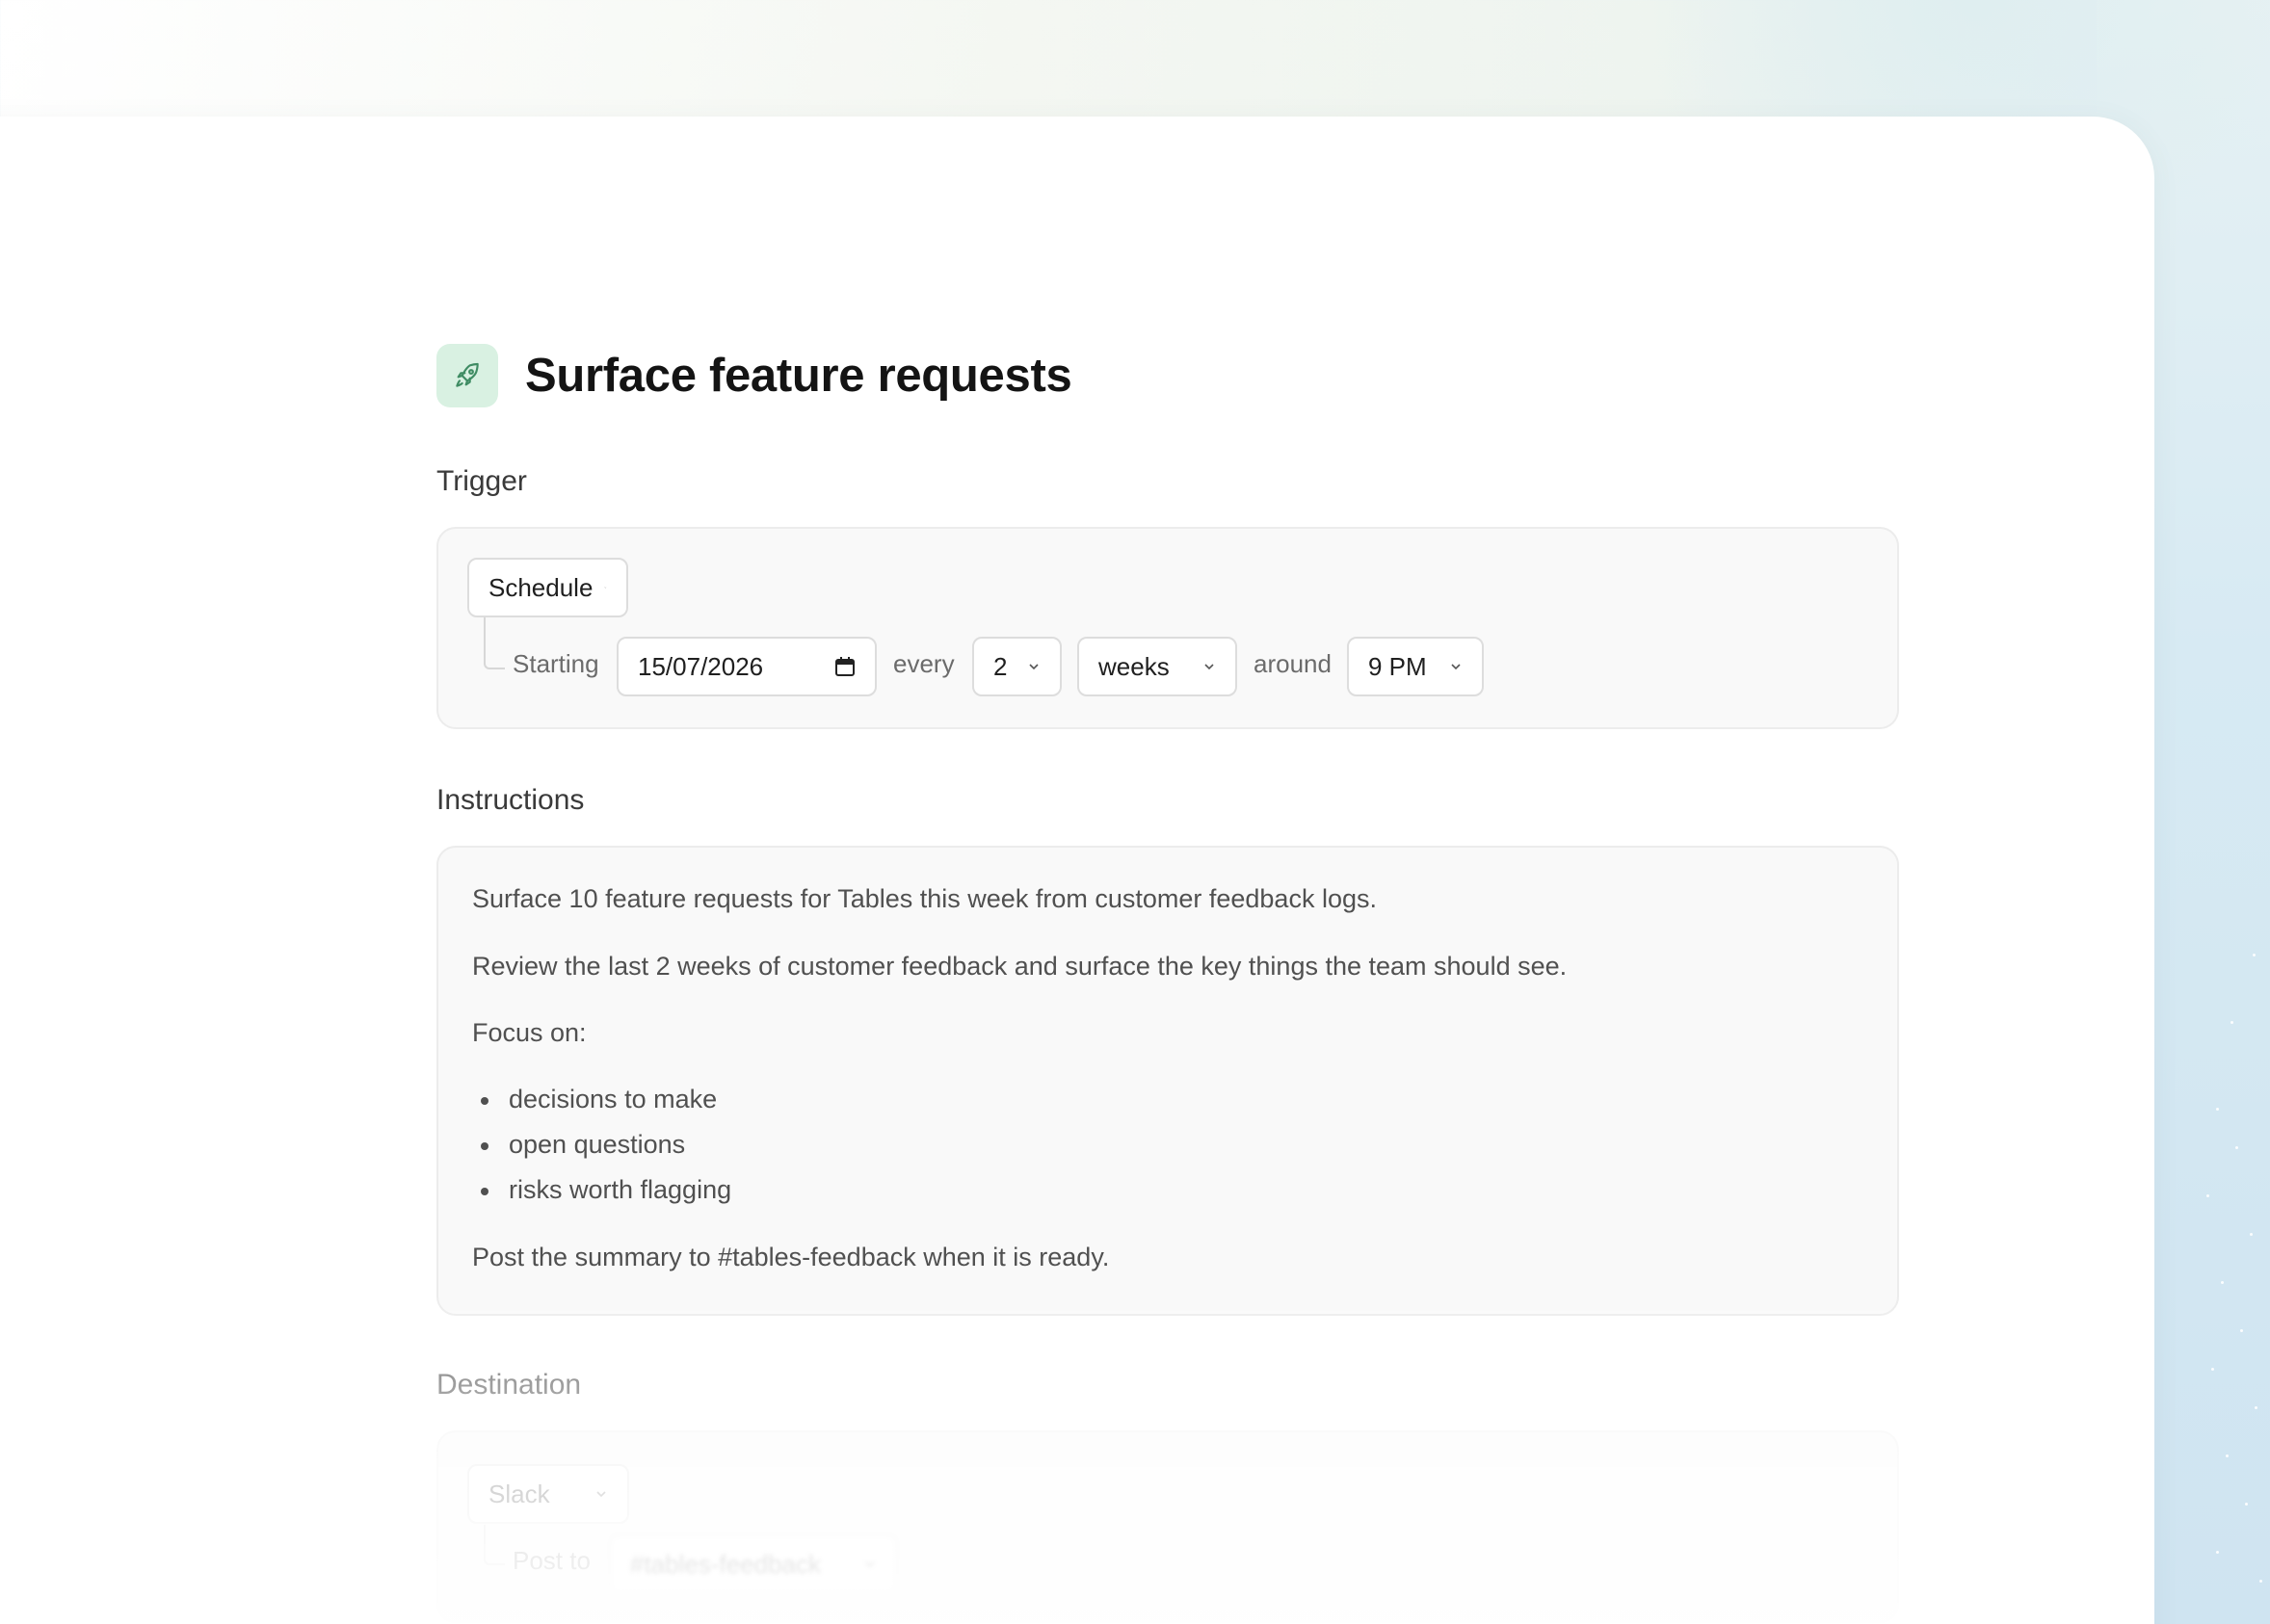  What do you see at coordinates (1000, 666) in the screenshot?
I see `interval-value: 2` at bounding box center [1000, 666].